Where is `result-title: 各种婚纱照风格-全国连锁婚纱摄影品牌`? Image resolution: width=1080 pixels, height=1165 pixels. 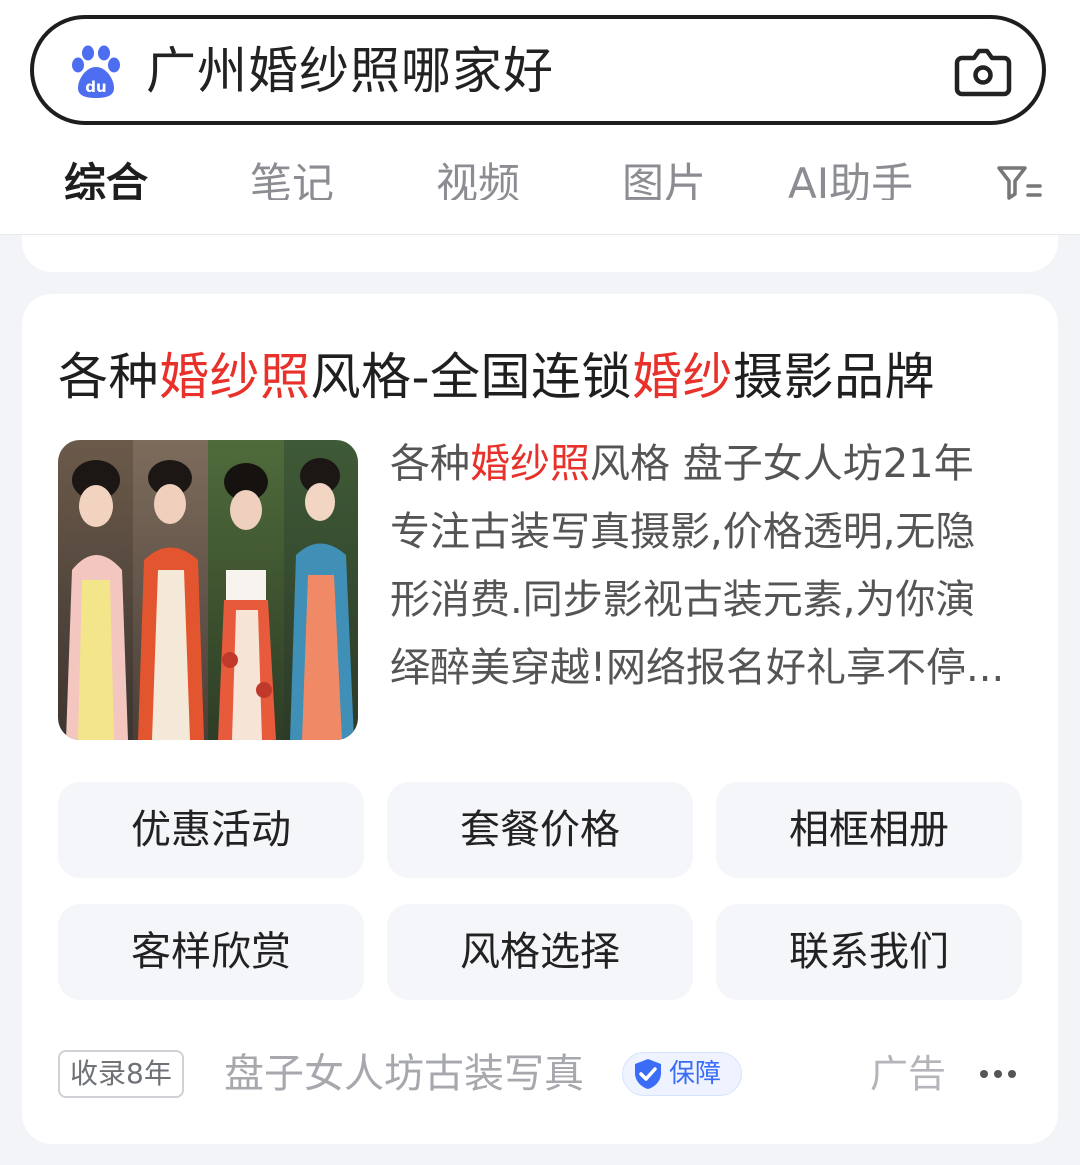 result-title: 各种婚纱照风格-全国连锁婚纱摄影品牌 is located at coordinates (496, 377).